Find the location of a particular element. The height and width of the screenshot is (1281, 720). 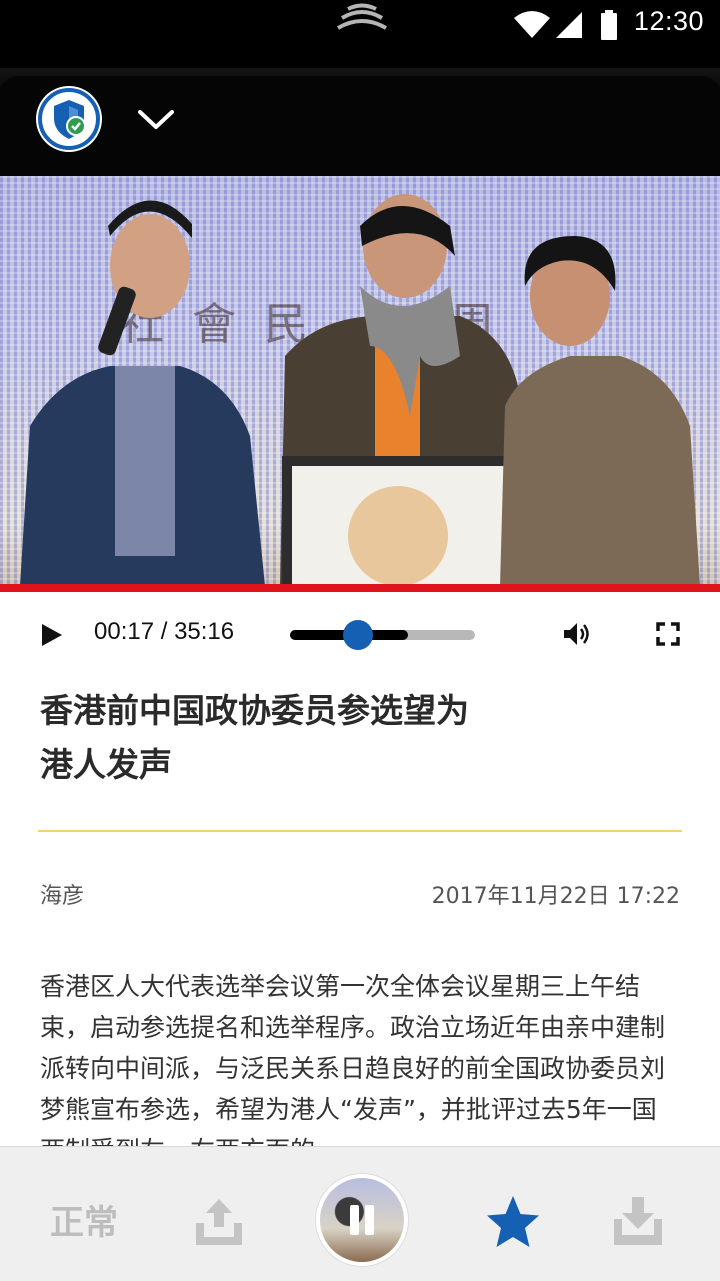

now-playing-thumbnail is located at coordinates (362, 1220).